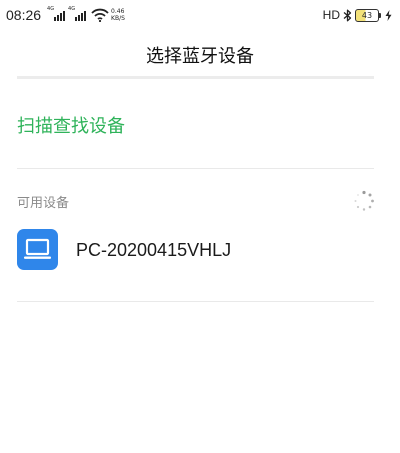  I want to click on wifi-icon, so click(100, 15).